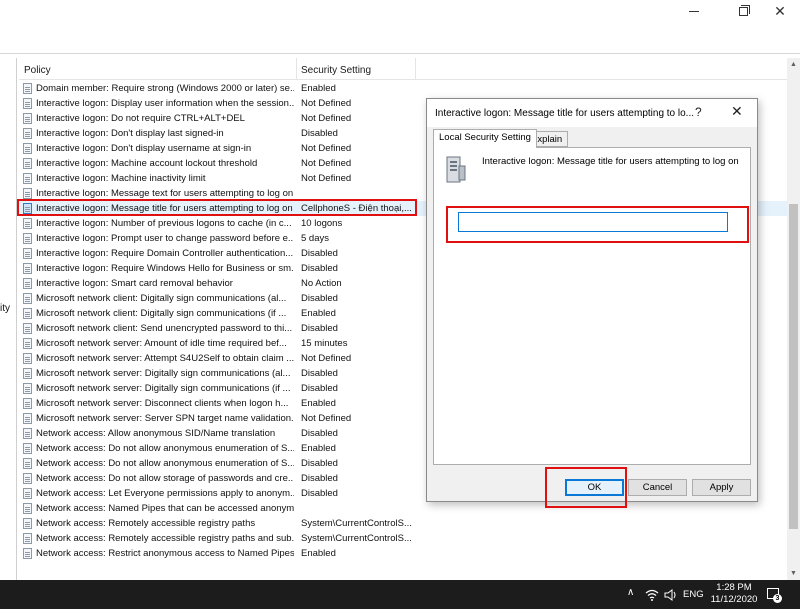 The width and height of the screenshot is (800, 609). I want to click on clock: 1:28 PM 11/12/2020, so click(734, 594).